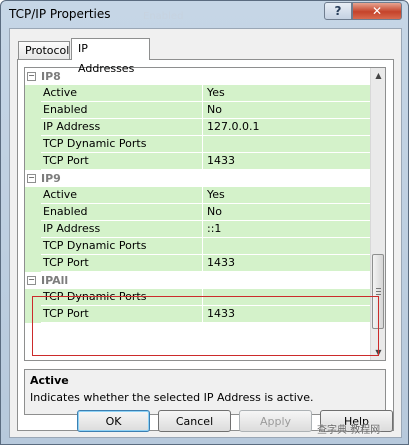 The image size is (409, 445). Describe the element at coordinates (51, 178) in the screenshot. I see `category-name: IP9` at that location.